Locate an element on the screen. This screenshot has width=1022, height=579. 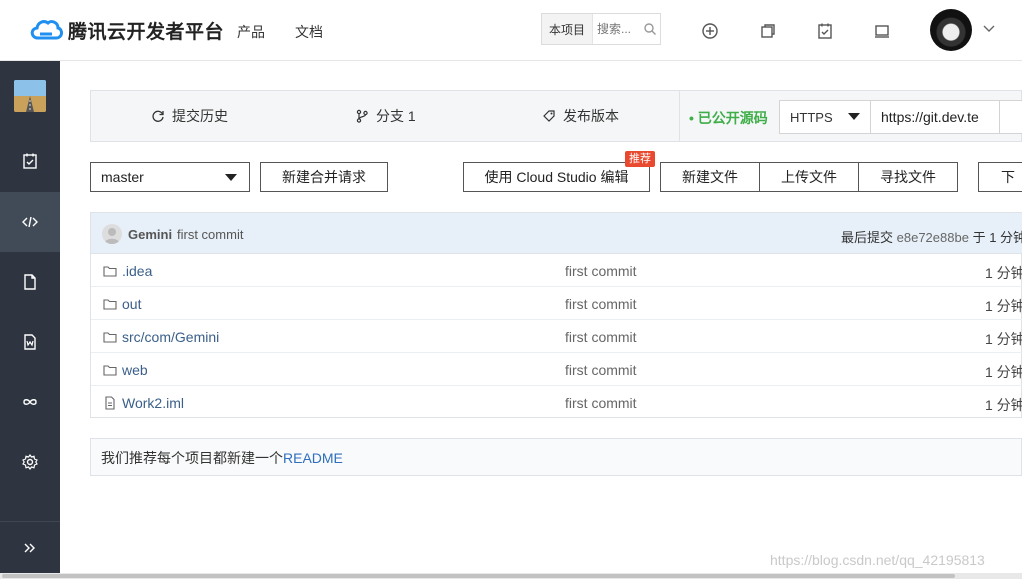
sidebar-item-tasks is located at coordinates (30, 161).